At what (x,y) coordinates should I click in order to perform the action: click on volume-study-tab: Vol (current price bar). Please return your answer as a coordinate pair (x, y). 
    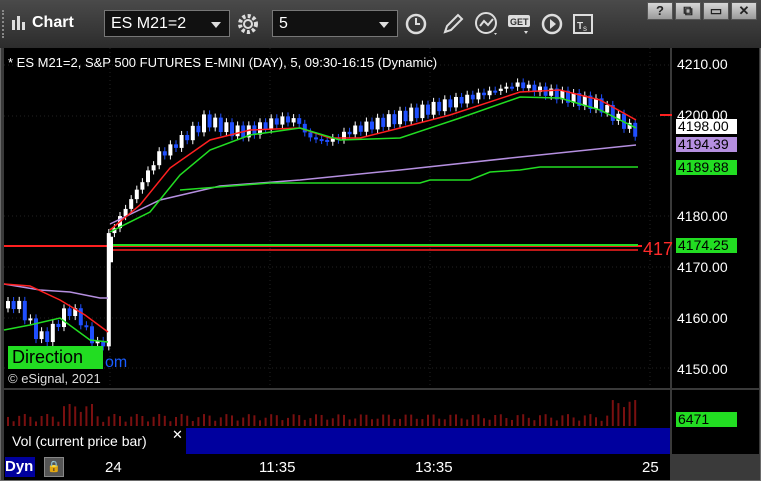
    Looking at the image, I should click on (95, 441).